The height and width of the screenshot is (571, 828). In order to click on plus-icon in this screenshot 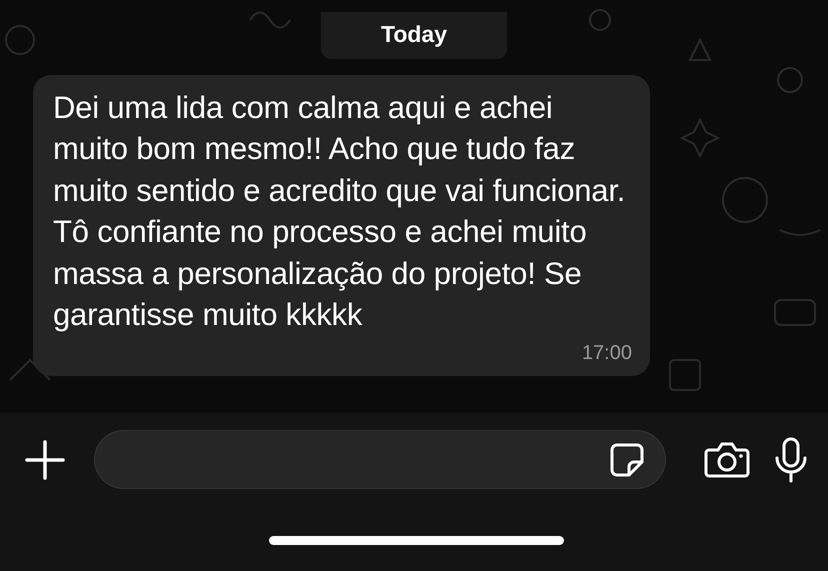, I will do `click(45, 459)`.